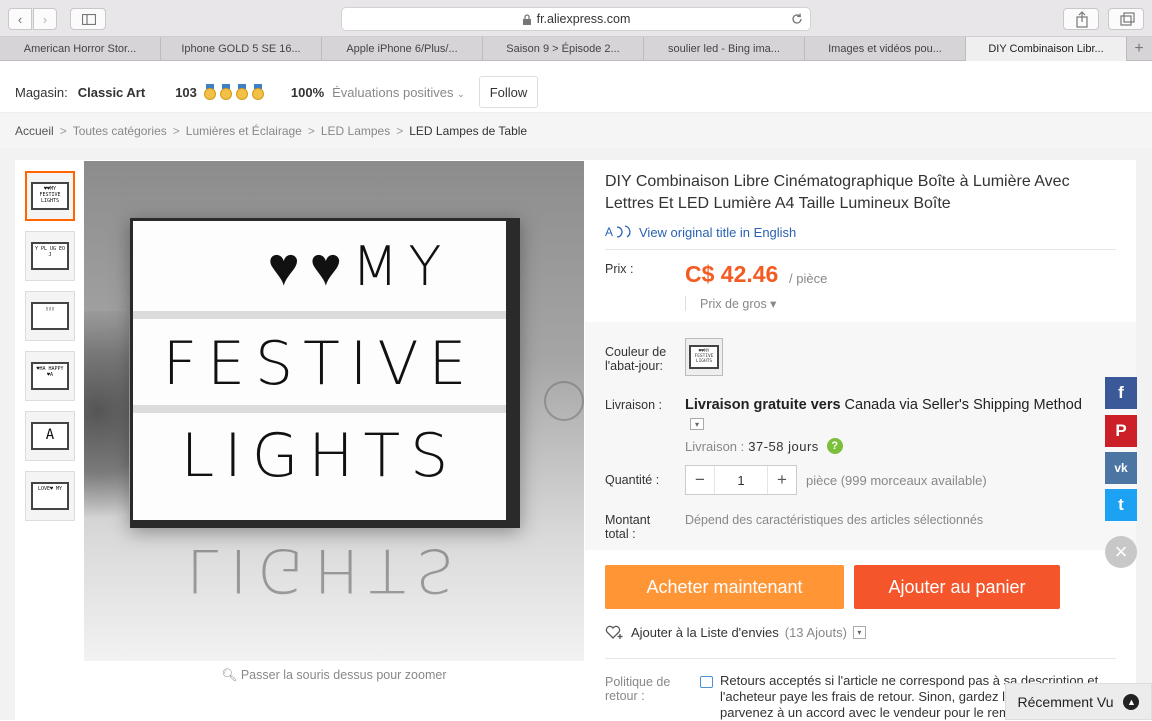  I want to click on store-medals, so click(234, 92).